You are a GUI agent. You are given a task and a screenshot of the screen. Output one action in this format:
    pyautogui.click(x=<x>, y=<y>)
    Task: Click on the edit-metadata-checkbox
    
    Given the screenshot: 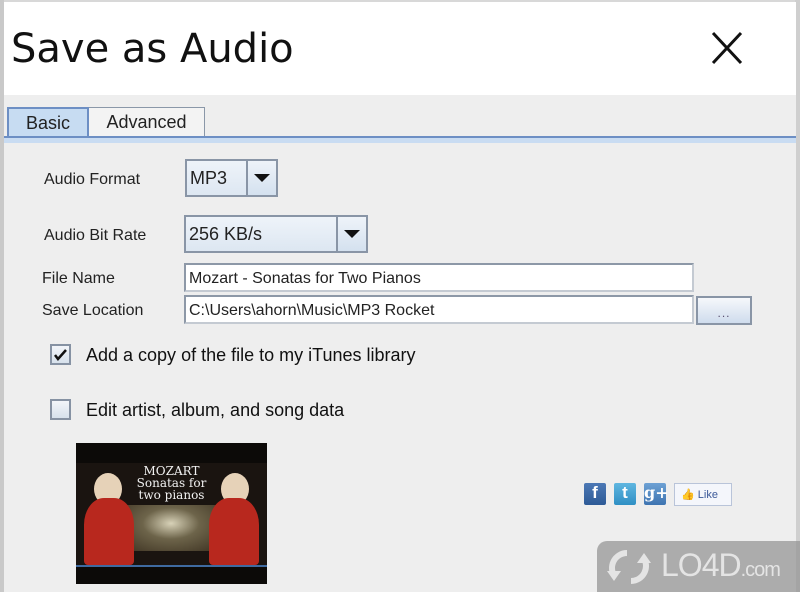 What is the action you would take?
    pyautogui.click(x=60, y=409)
    